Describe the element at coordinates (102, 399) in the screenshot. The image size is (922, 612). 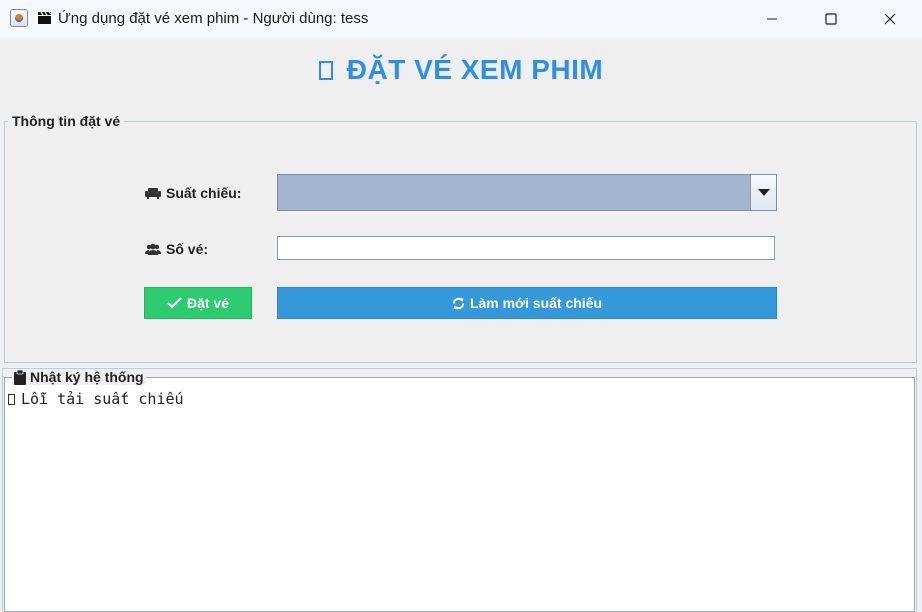
I see `log-line-text: Lỗi tải suất chiếu` at that location.